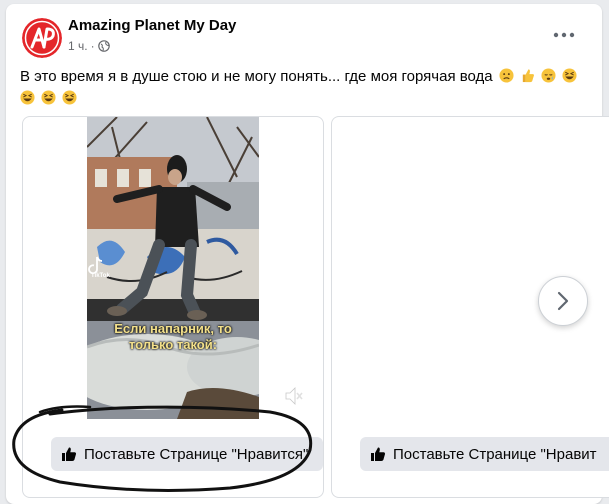  Describe the element at coordinates (173, 328) in the screenshot. I see `caption-line-1: Если напарник, то` at that location.